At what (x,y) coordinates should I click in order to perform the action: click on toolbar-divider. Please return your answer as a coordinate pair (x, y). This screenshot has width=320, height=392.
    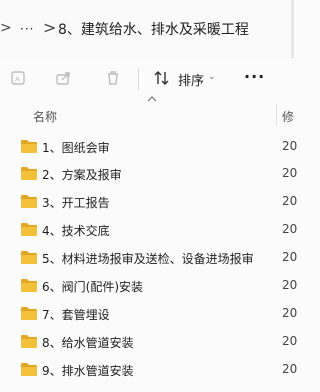
    Looking at the image, I should click on (138, 79).